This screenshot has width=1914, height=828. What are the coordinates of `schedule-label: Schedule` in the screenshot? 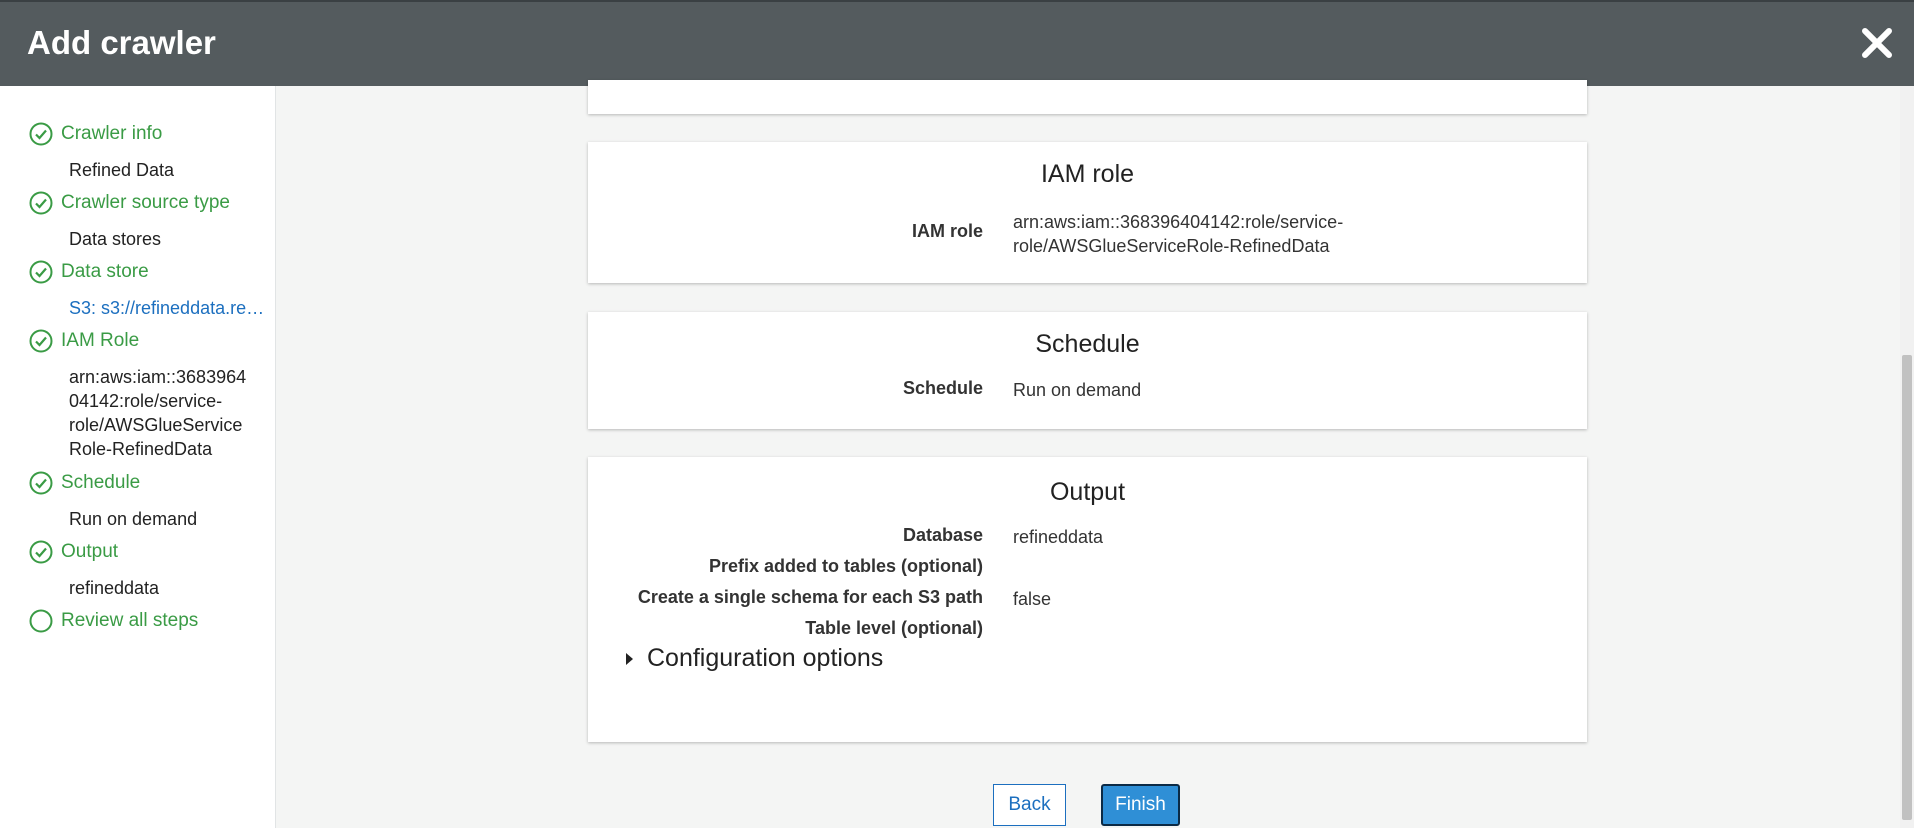 It's located at (942, 388).